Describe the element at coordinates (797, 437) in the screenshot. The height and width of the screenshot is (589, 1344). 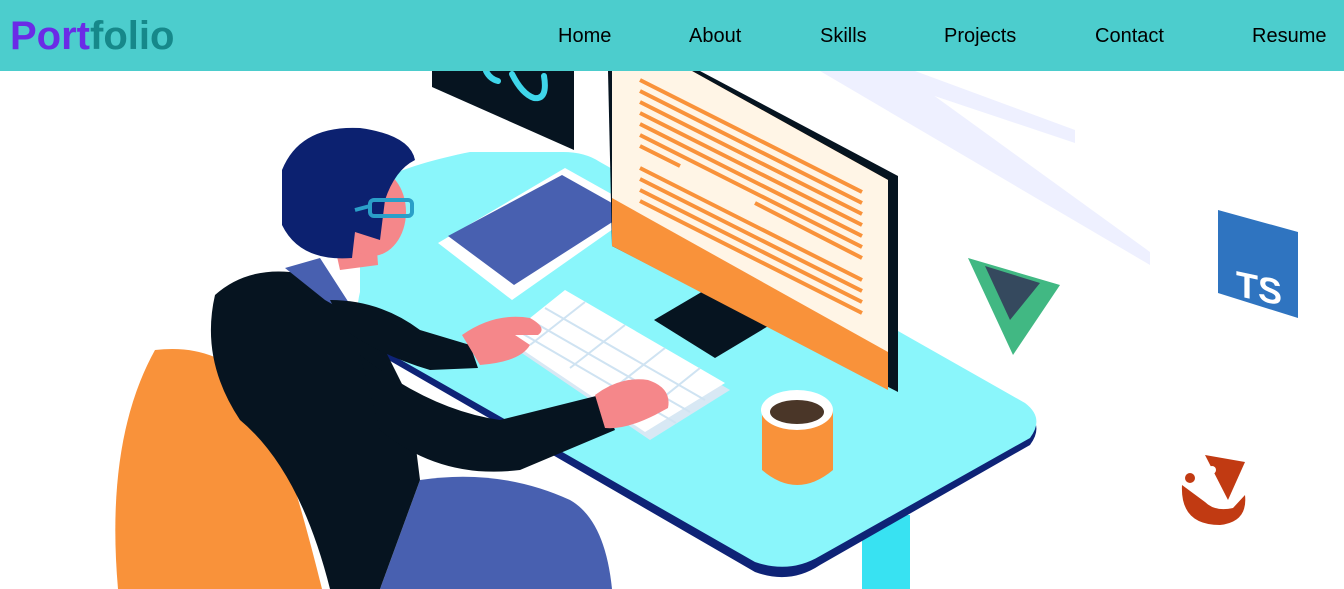
I see `coffee-cup` at that location.